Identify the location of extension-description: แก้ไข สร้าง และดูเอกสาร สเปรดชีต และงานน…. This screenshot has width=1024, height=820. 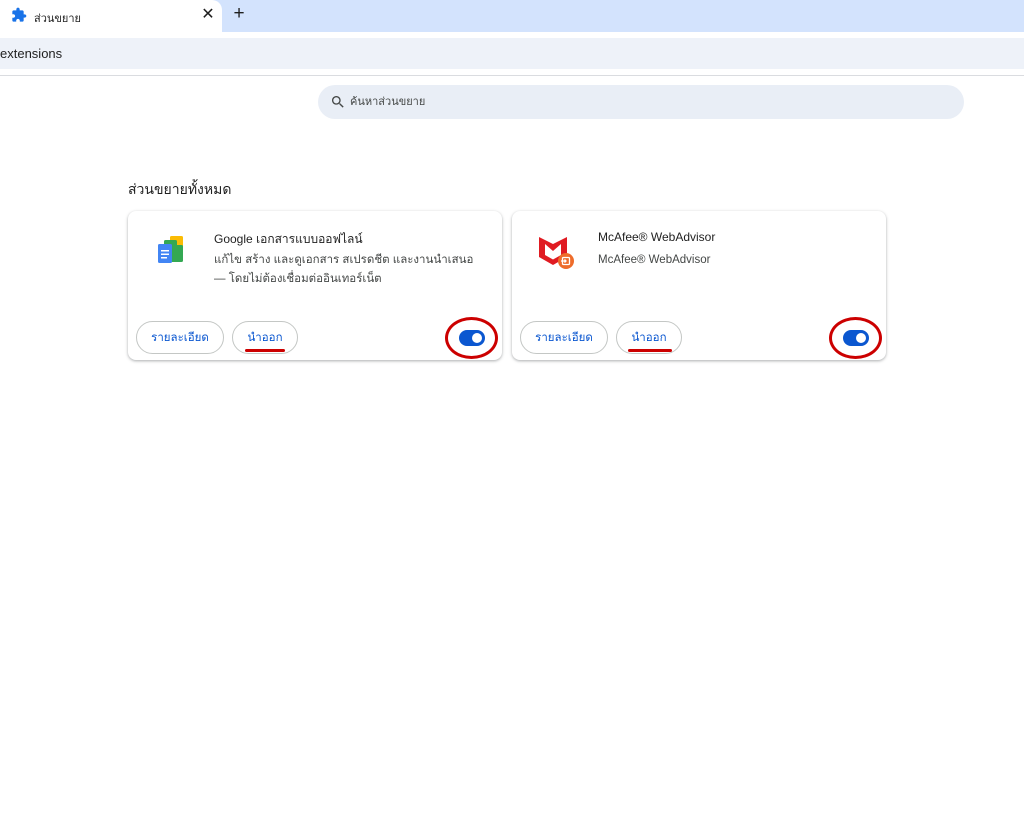
(344, 269).